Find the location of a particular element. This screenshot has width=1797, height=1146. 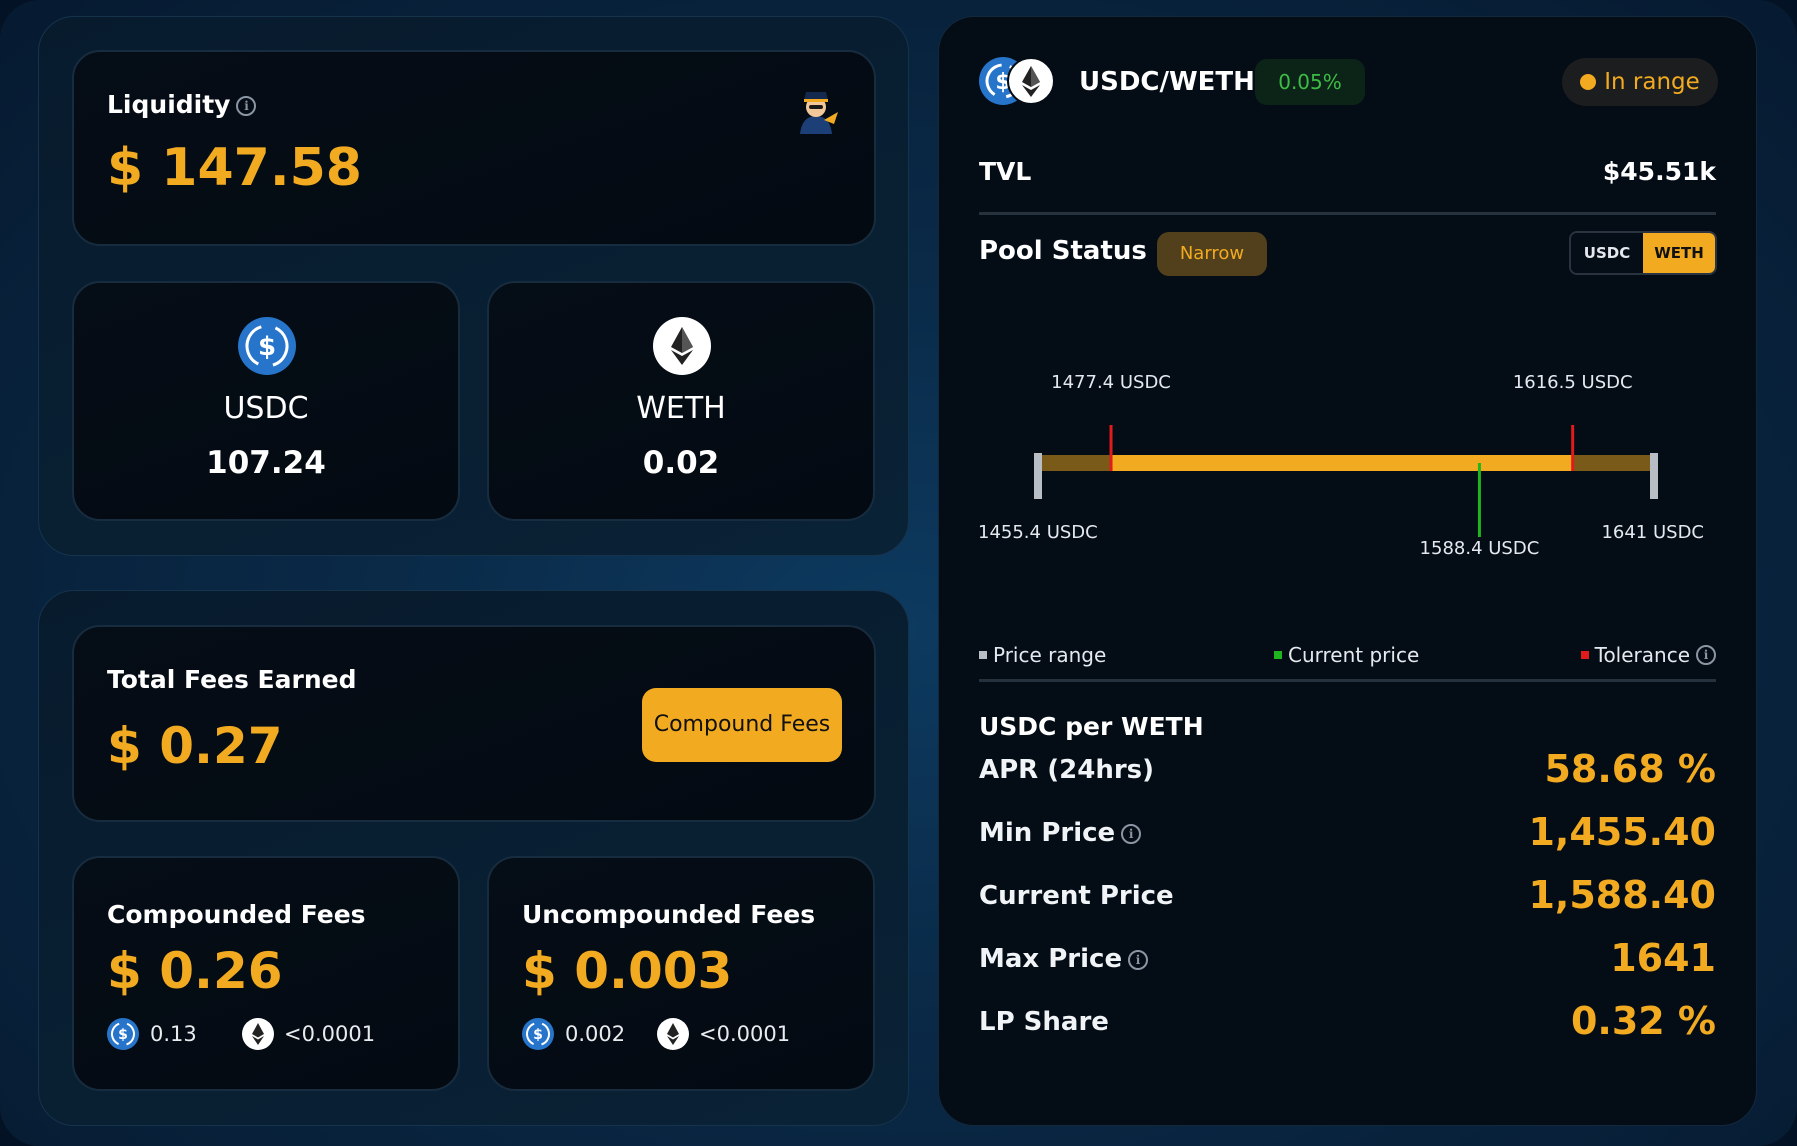

usdc-symbol: USDC is located at coordinates (266, 408).